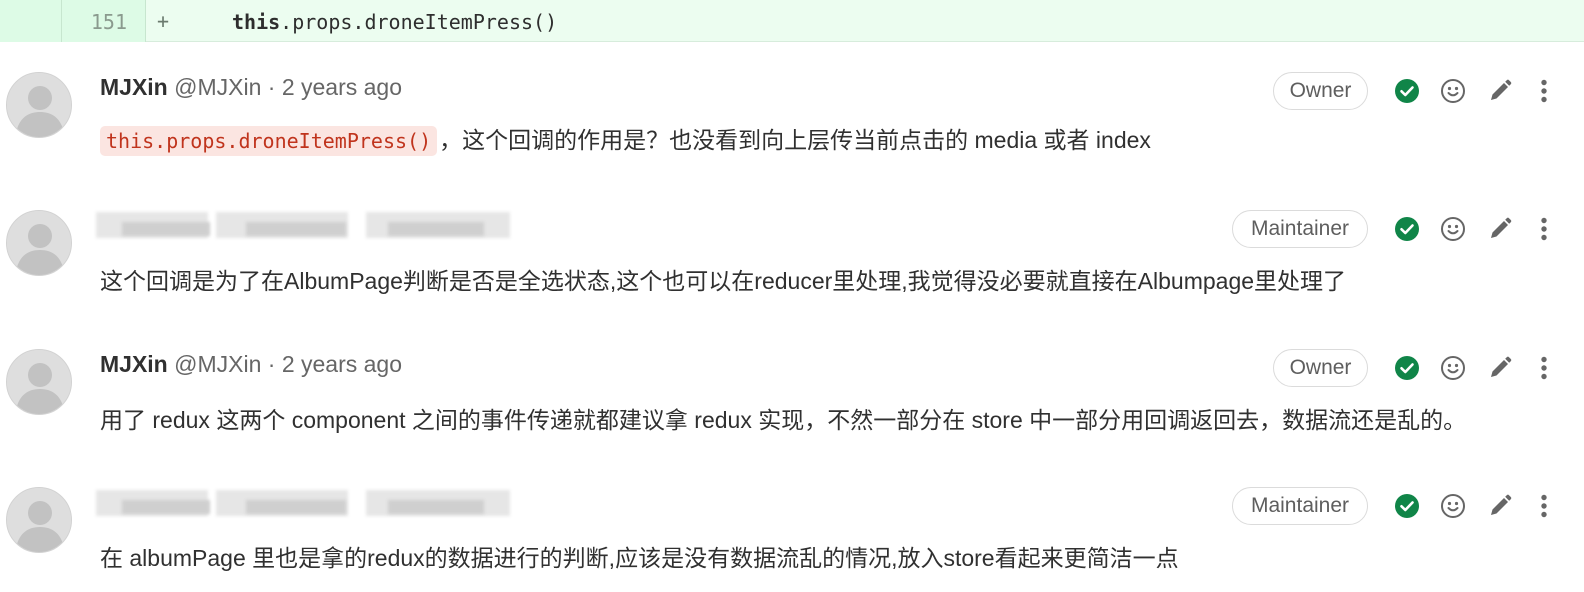  Describe the element at coordinates (109, 22) in the screenshot. I see `diff-line-number: 151` at that location.